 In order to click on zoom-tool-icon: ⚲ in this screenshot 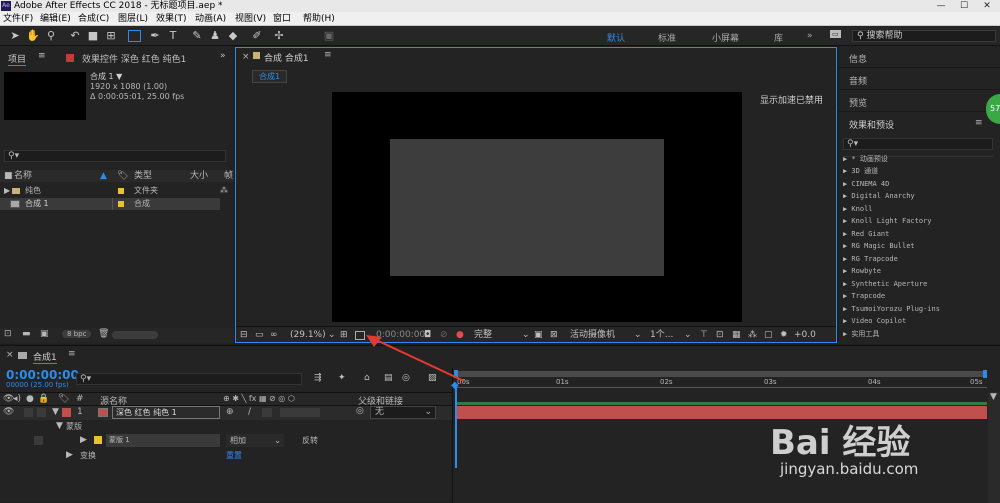, I will do `click(51, 36)`.